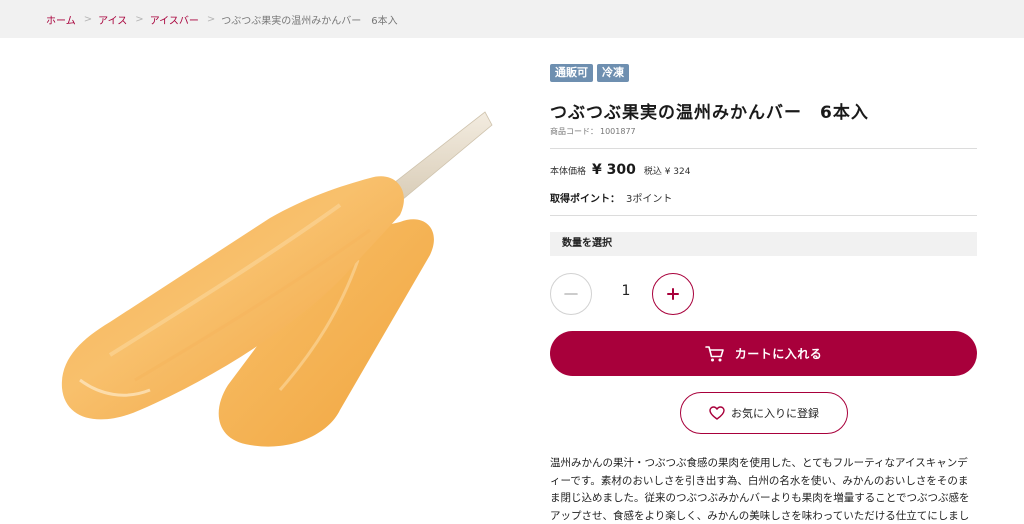  Describe the element at coordinates (112, 19) in the screenshot. I see `breadcrumb-ice-link: アイス` at that location.